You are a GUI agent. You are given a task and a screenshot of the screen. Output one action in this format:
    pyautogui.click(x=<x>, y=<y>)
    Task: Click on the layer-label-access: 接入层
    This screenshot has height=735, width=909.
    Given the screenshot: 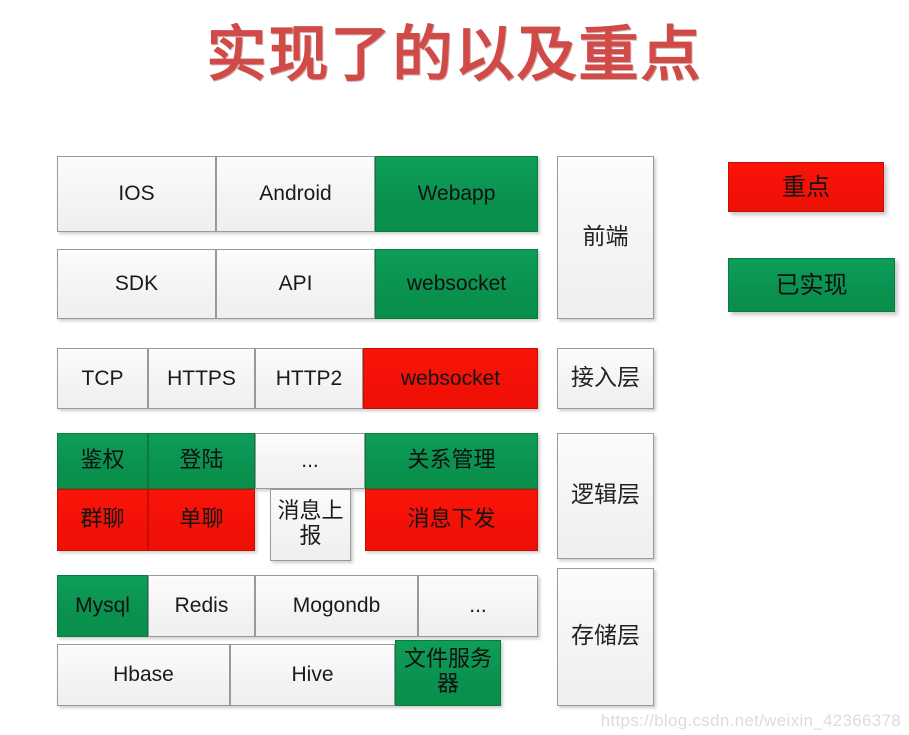 What is the action you would take?
    pyautogui.click(x=605, y=378)
    